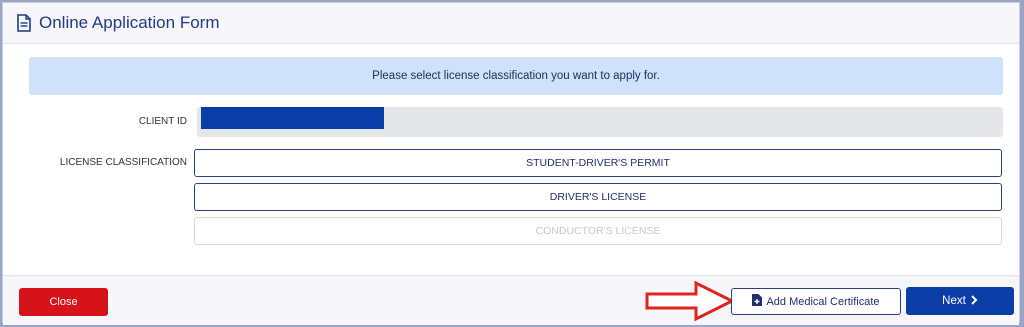 The width and height of the screenshot is (1024, 327). I want to click on add-medical-certificate-button: Add Medical Certificate, so click(816, 301).